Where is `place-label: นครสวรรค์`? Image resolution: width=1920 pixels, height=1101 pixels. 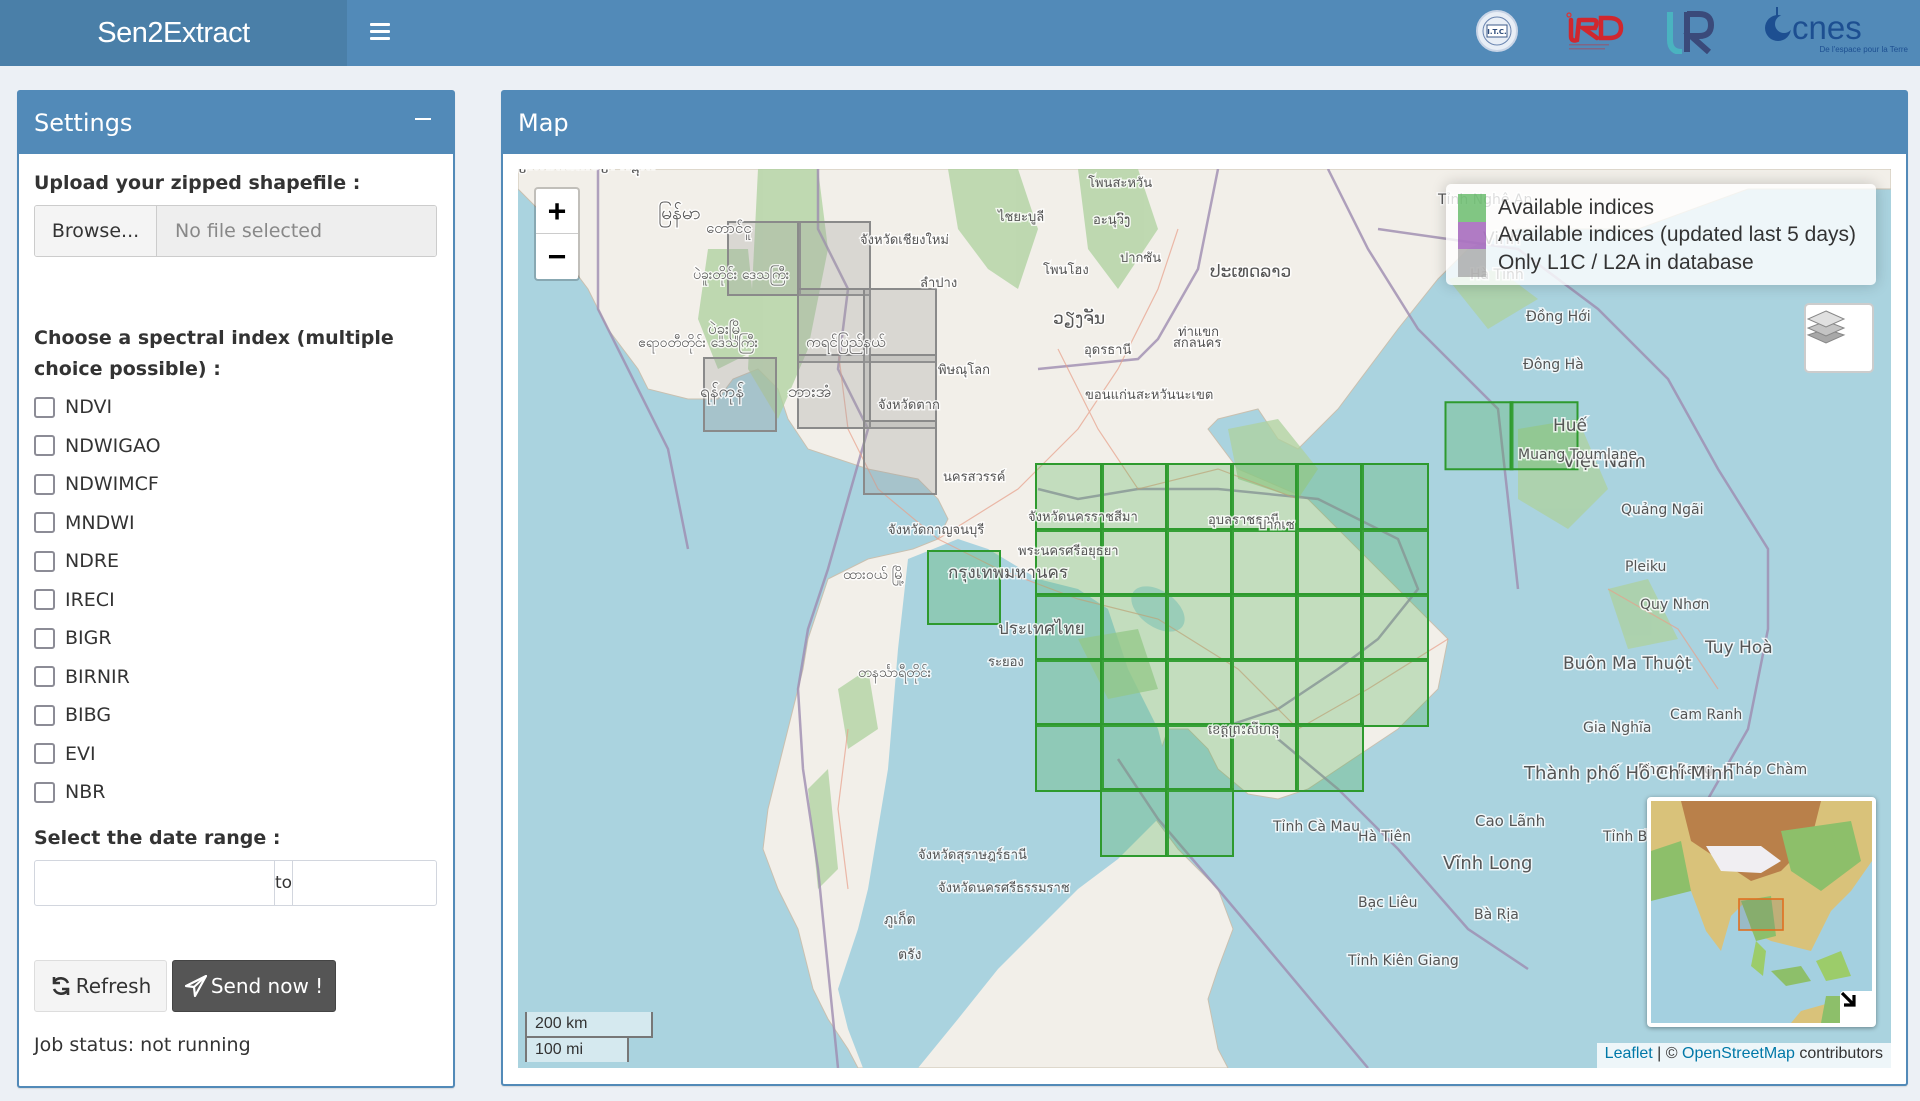
place-label: นครสวรรค์ is located at coordinates (974, 477).